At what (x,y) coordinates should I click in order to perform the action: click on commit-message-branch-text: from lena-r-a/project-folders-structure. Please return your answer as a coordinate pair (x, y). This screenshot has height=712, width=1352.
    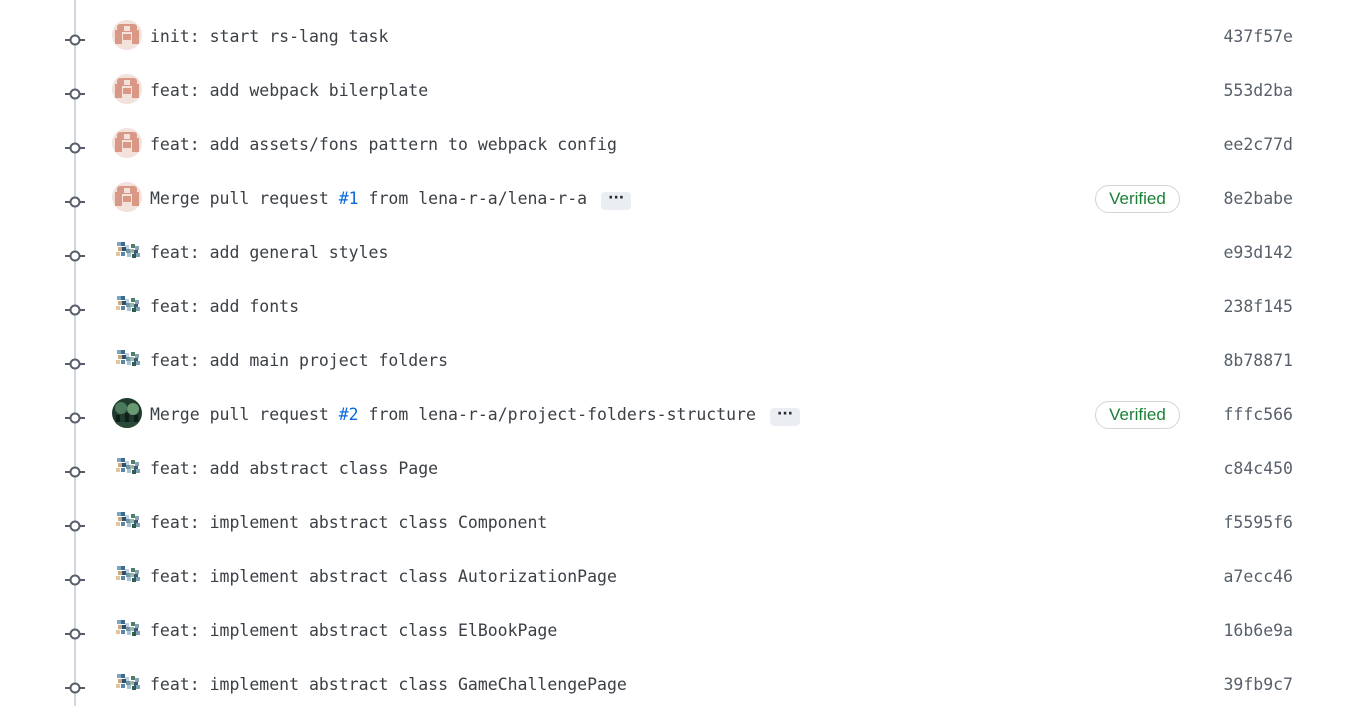
    Looking at the image, I should click on (557, 414).